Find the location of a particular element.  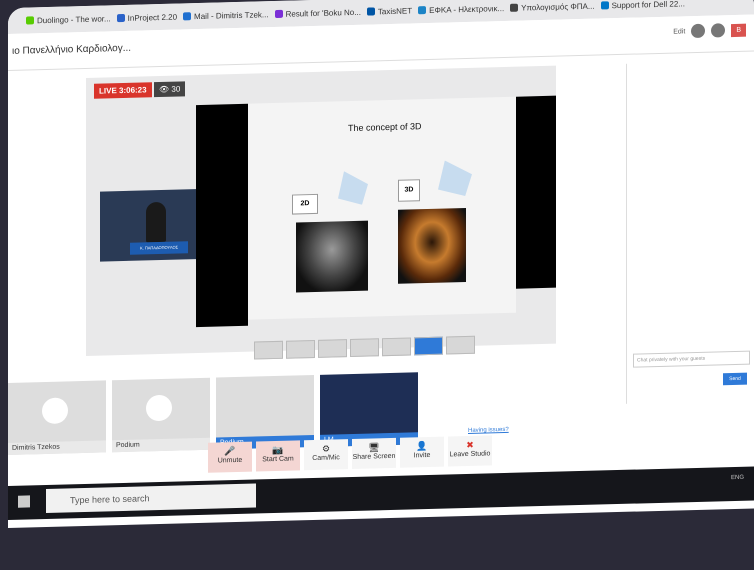

windows-start-icon is located at coordinates (24, 501).